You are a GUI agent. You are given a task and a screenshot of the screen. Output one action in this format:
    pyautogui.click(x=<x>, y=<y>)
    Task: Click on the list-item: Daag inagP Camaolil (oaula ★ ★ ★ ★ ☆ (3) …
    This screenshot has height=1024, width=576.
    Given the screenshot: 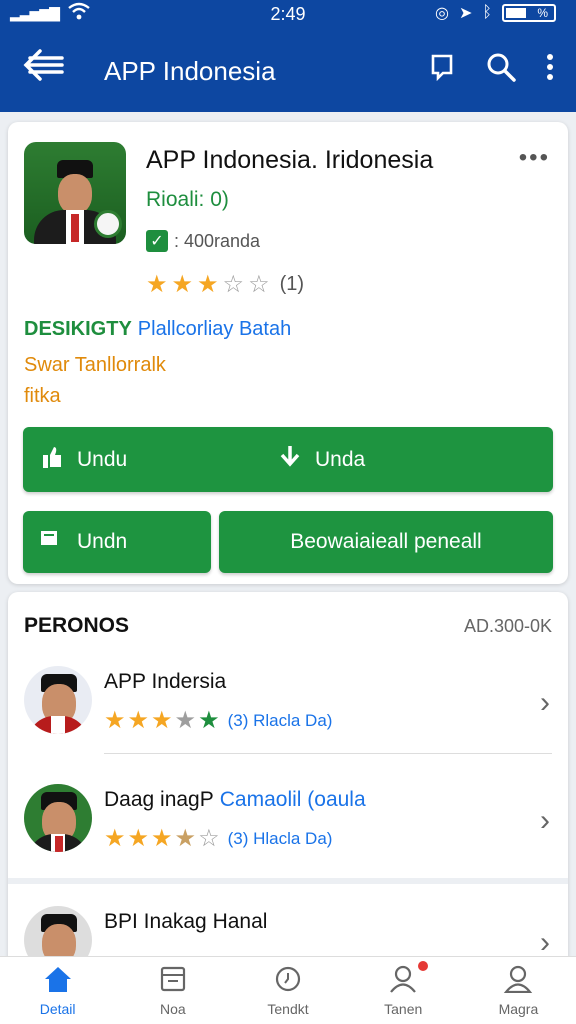 What is the action you would take?
    pyautogui.click(x=288, y=831)
    